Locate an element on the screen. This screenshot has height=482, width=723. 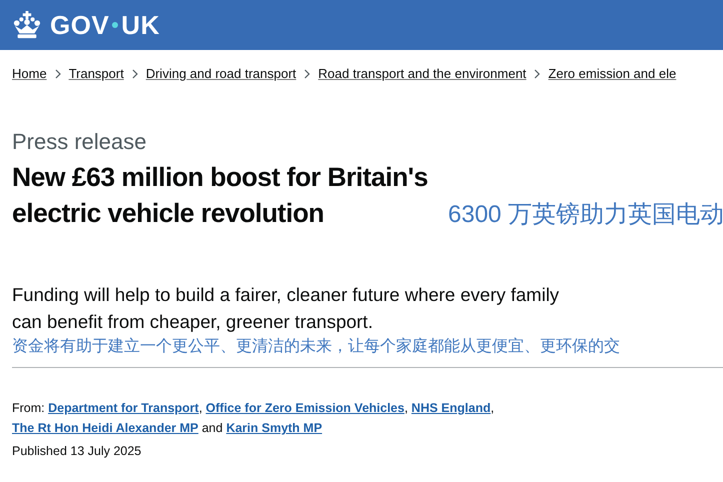
breadcrumb-link: Driving and road transport is located at coordinates (221, 73).